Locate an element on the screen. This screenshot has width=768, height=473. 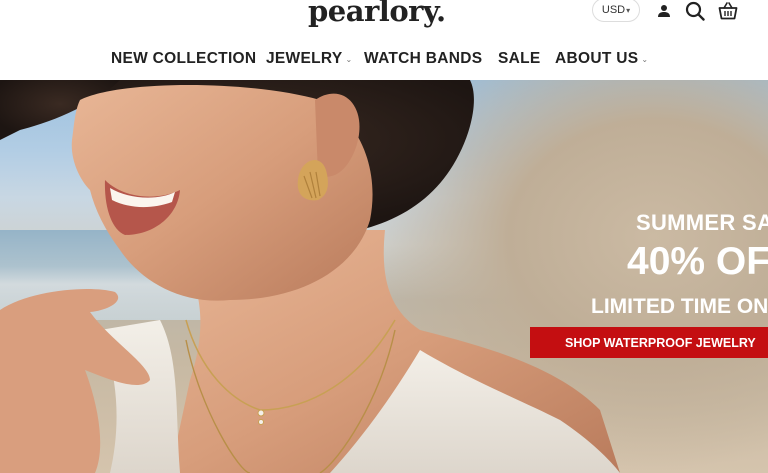
nav-item-sale: SALE is located at coordinates (519, 59).